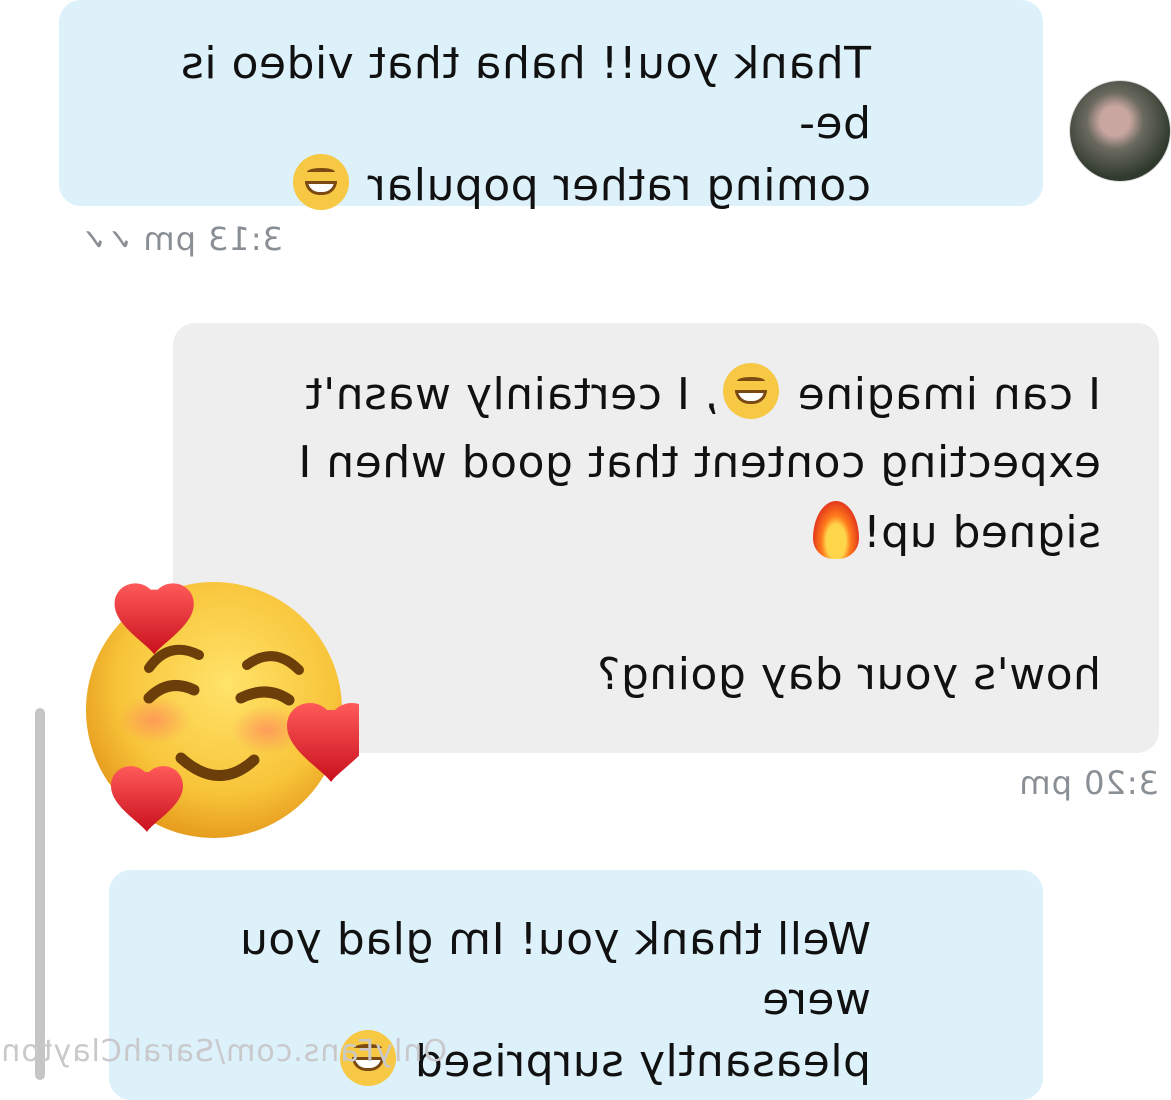 Image resolution: width=1171 pixels, height=1100 pixels. I want to click on fire-icon, so click(835, 530).